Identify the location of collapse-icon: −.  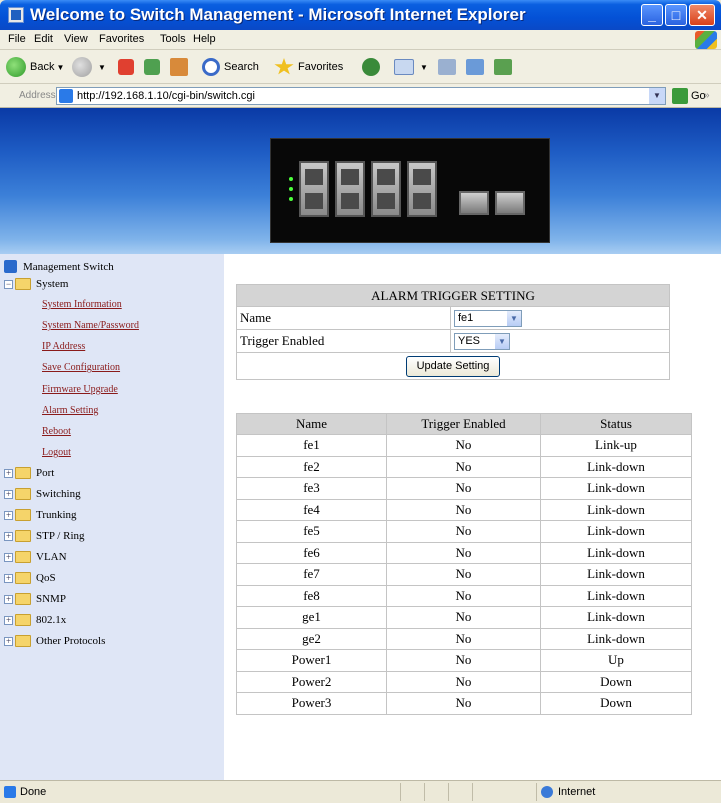
(8, 284).